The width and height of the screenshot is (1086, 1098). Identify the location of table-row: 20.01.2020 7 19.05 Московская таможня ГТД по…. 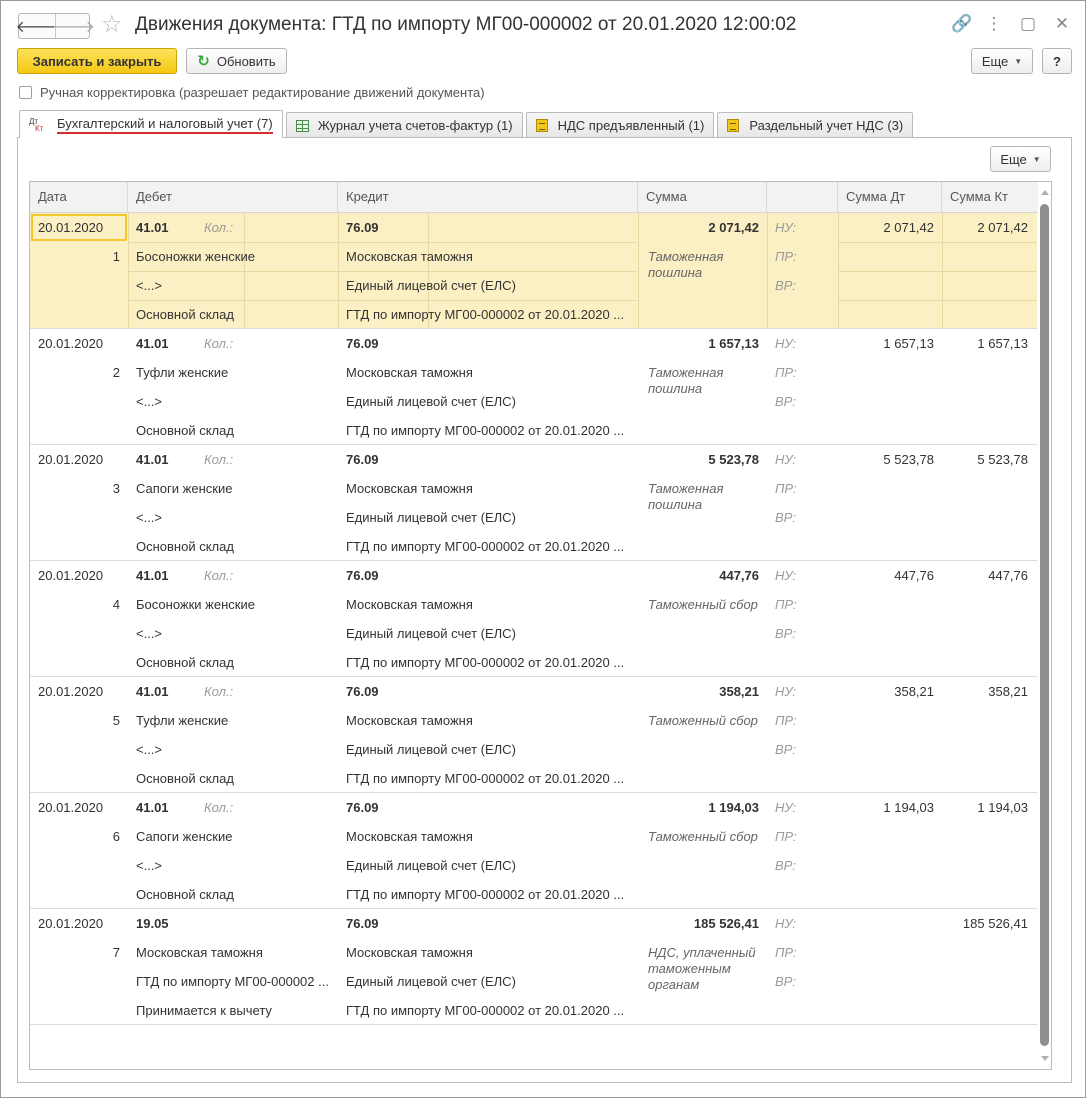
(533, 967).